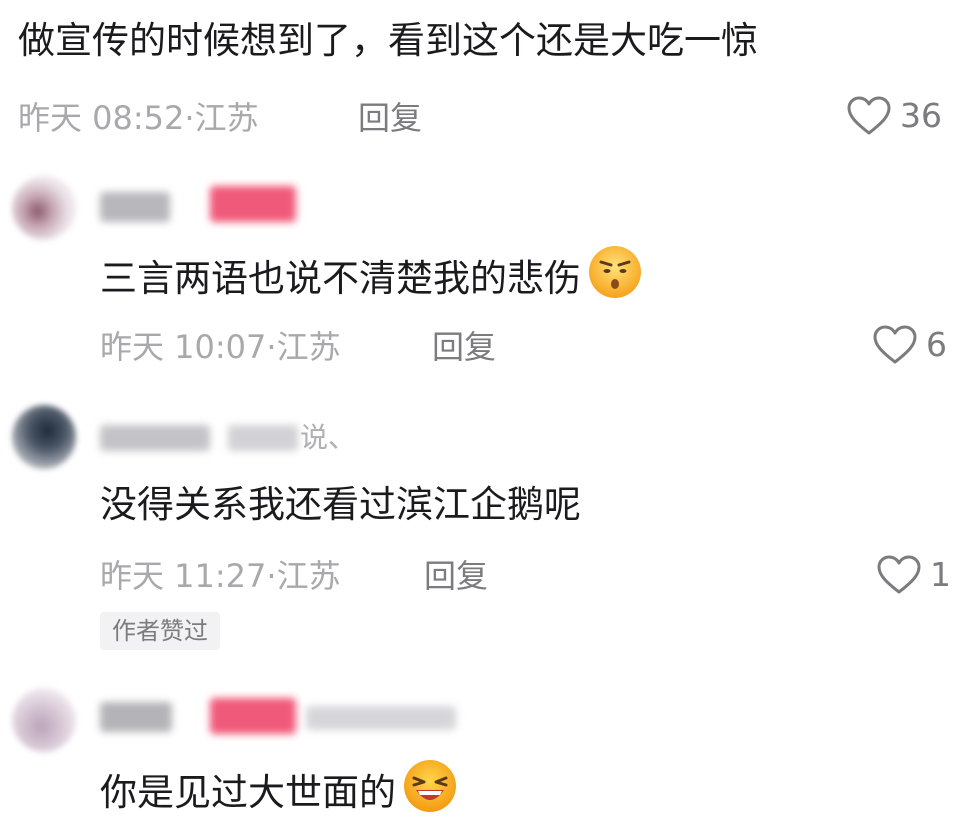  Describe the element at coordinates (381, 718) in the screenshot. I see `user-info-blurred` at that location.